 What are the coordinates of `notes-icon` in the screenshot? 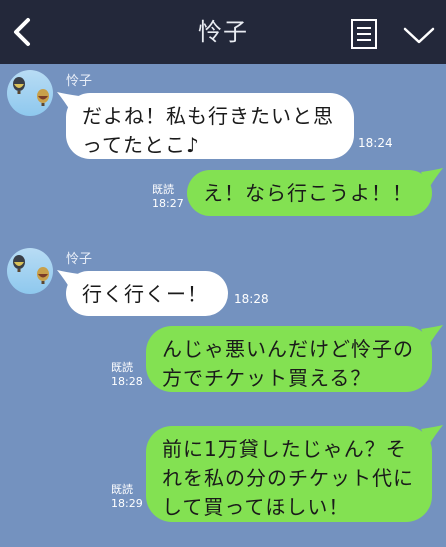 It's located at (365, 34).